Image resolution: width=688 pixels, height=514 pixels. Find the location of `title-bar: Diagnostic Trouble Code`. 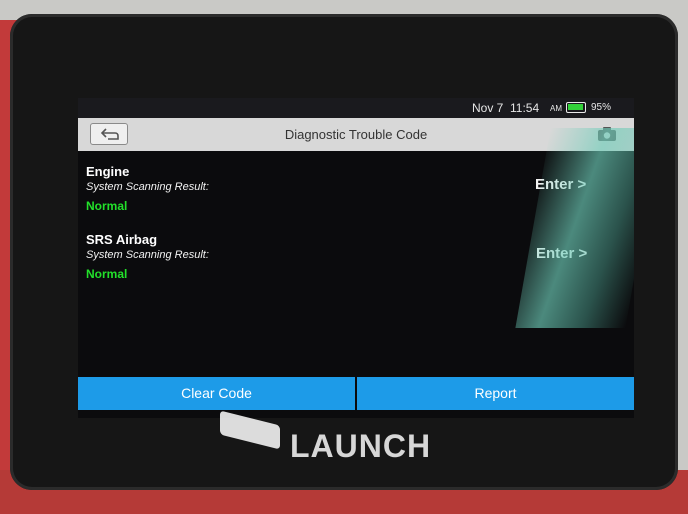

title-bar: Diagnostic Trouble Code is located at coordinates (356, 134).